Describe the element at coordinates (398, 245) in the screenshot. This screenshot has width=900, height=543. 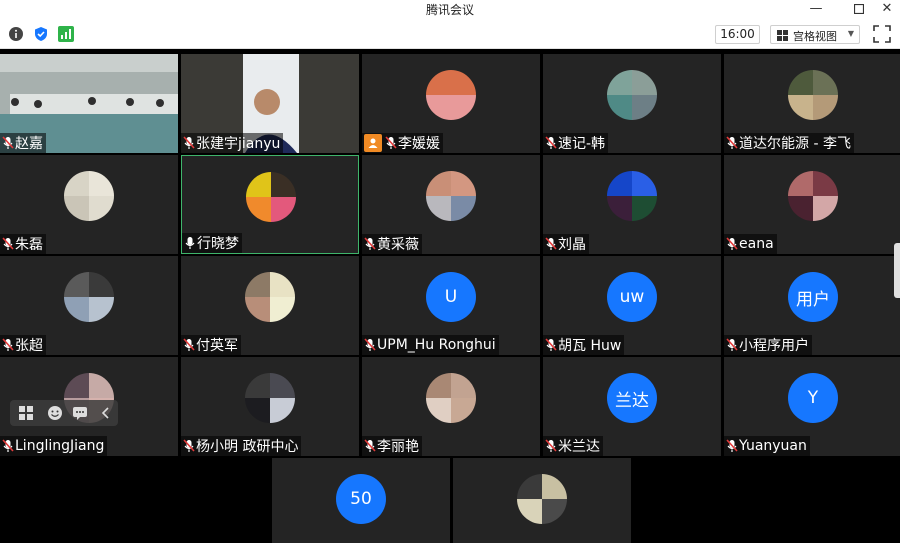
I see `participant-name: 黄采薇` at that location.